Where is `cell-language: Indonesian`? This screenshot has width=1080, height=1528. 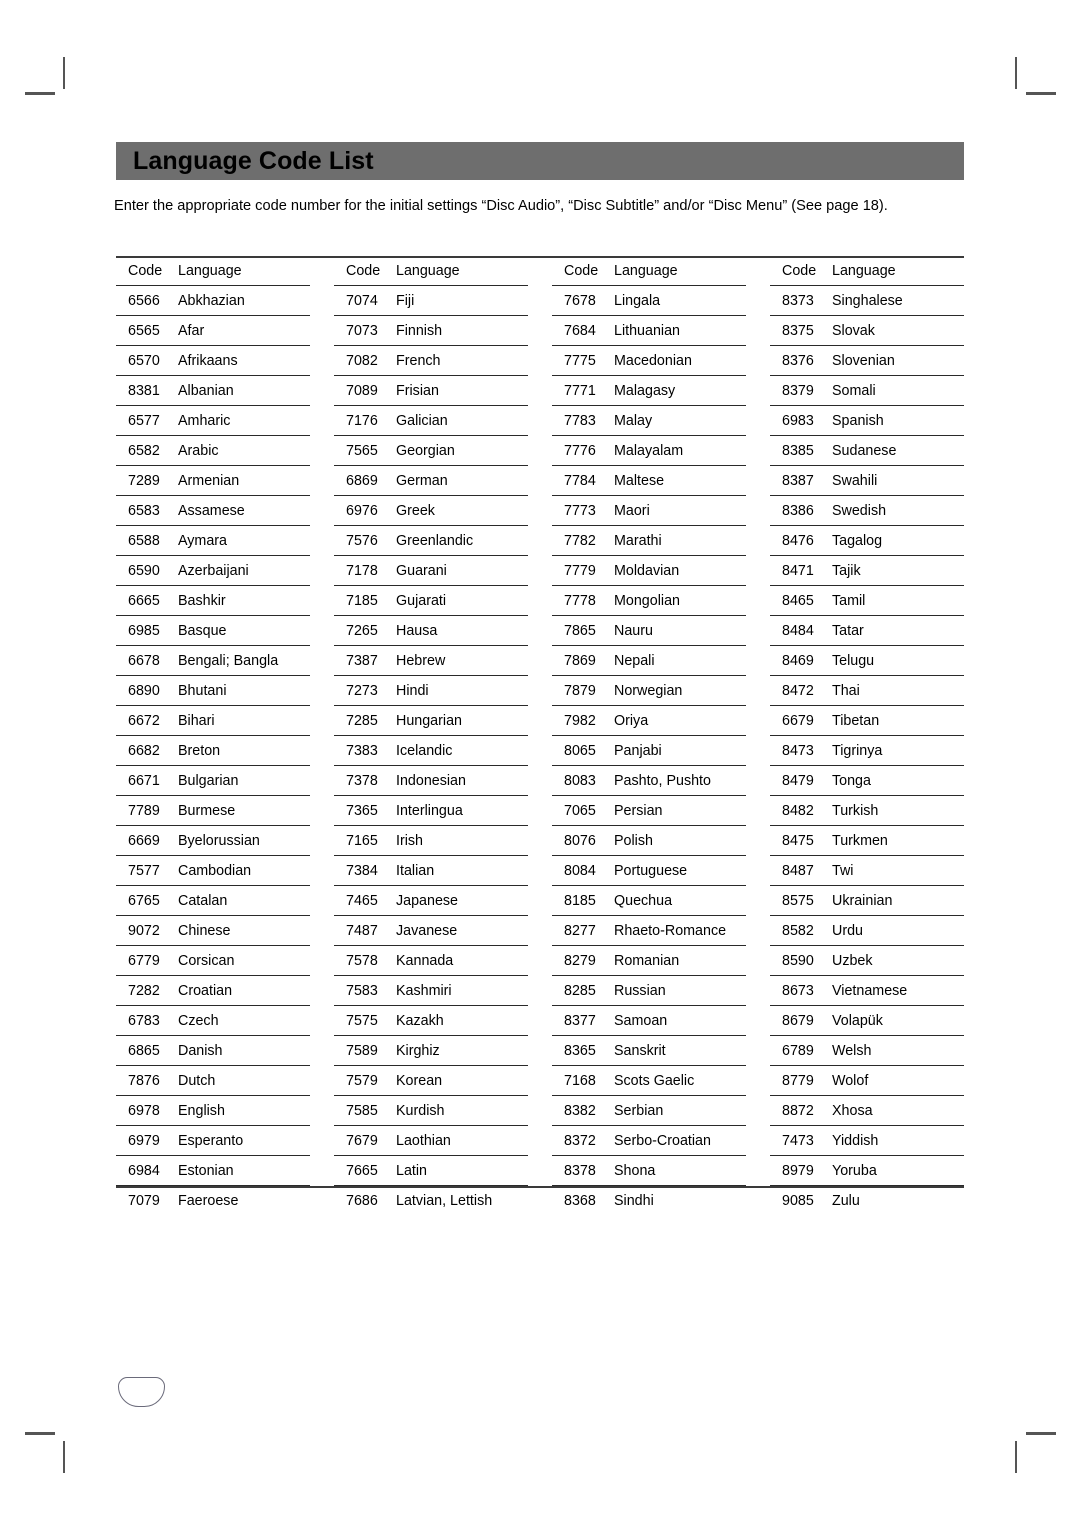 cell-language: Indonesian is located at coordinates (431, 780).